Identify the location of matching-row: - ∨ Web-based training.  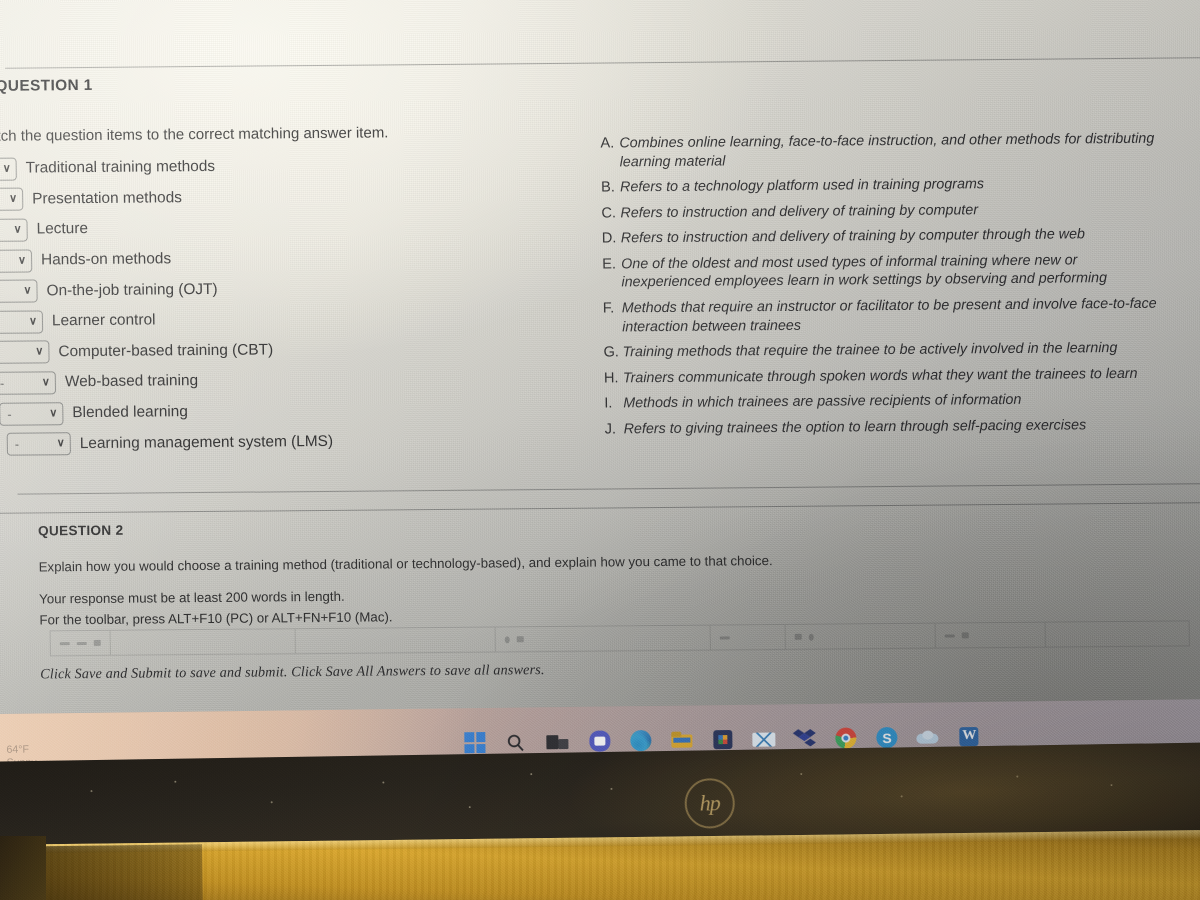
(250, 381).